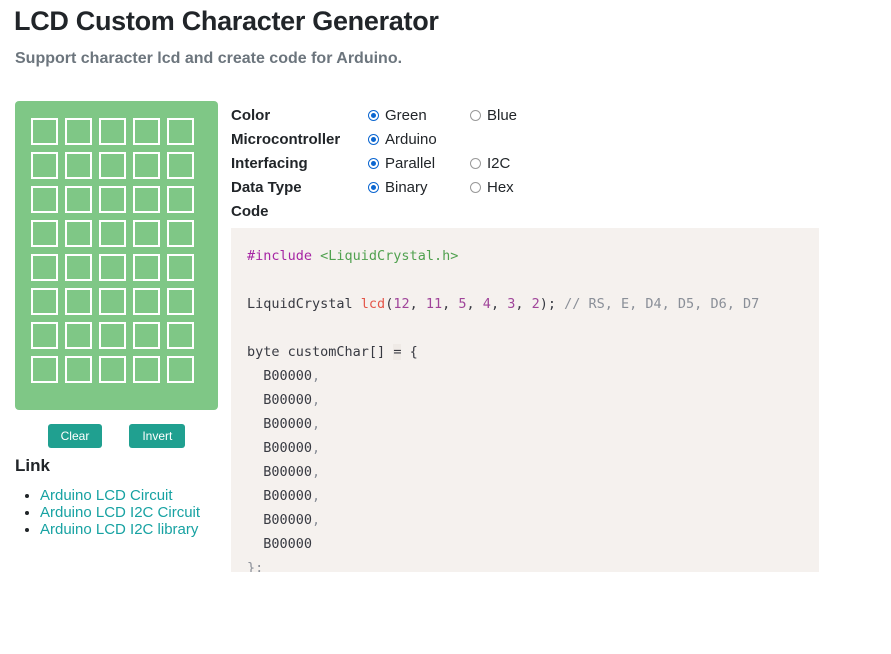 This screenshot has width=891, height=654. I want to click on code-token: lcd, so click(373, 304).